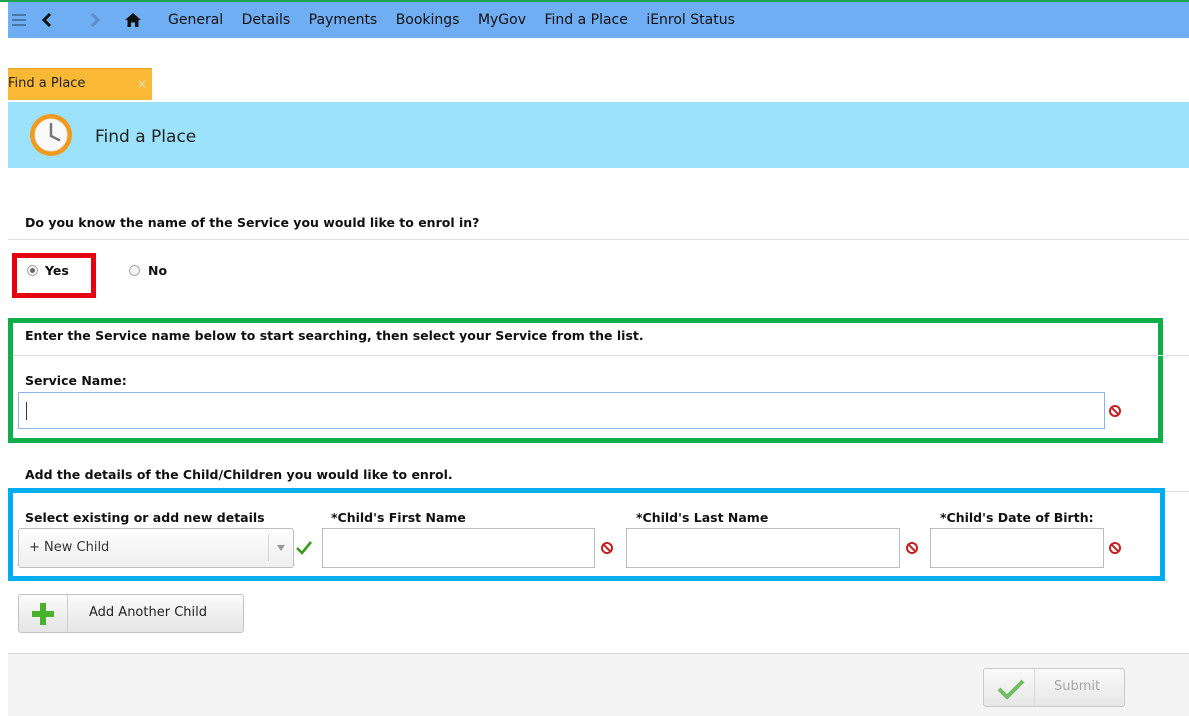 The height and width of the screenshot is (716, 1189). What do you see at coordinates (156, 548) in the screenshot?
I see `child-select-dropdown: + New Child` at bounding box center [156, 548].